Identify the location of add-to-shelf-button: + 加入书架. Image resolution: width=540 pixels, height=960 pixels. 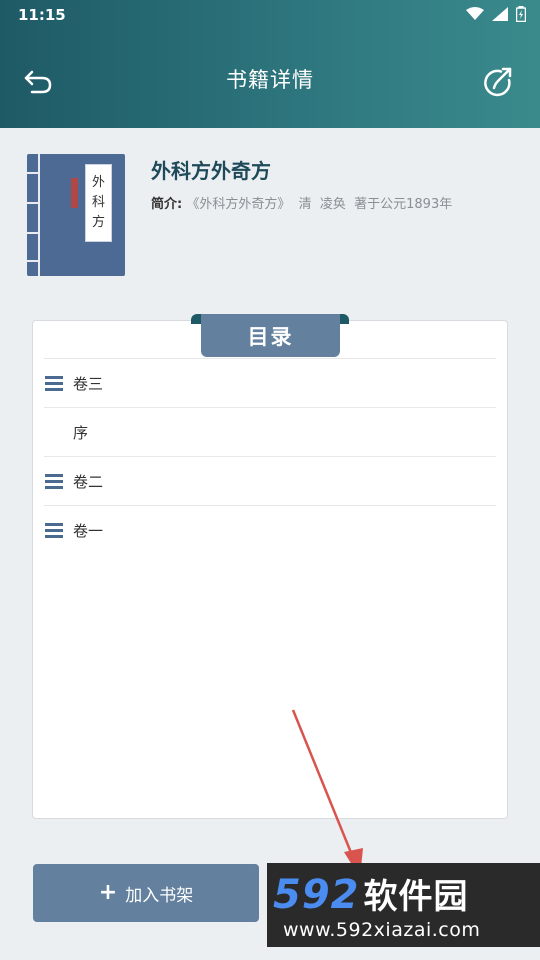
(146, 893).